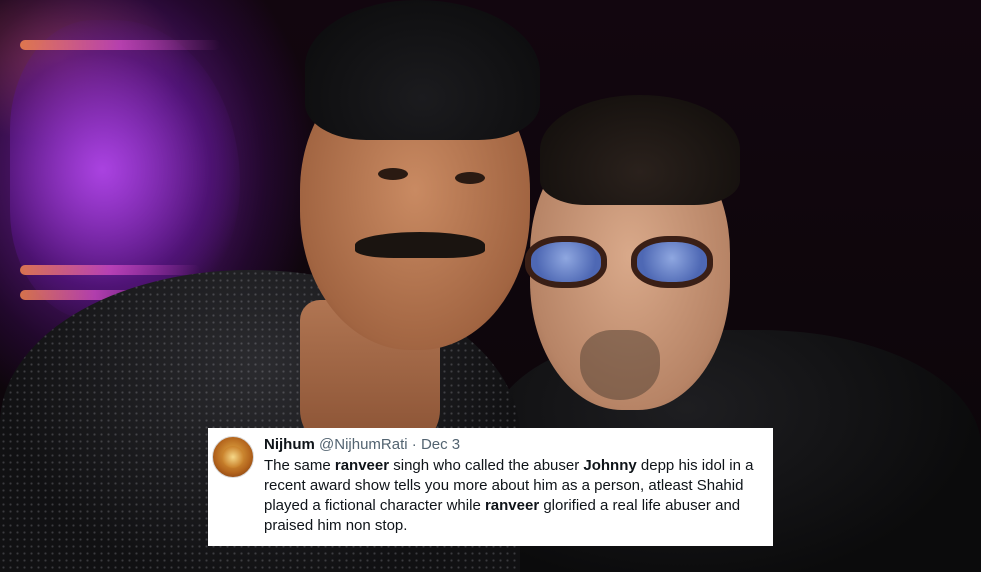 The height and width of the screenshot is (572, 981). What do you see at coordinates (610, 465) in the screenshot?
I see `tweet-text-segment: Johnny` at bounding box center [610, 465].